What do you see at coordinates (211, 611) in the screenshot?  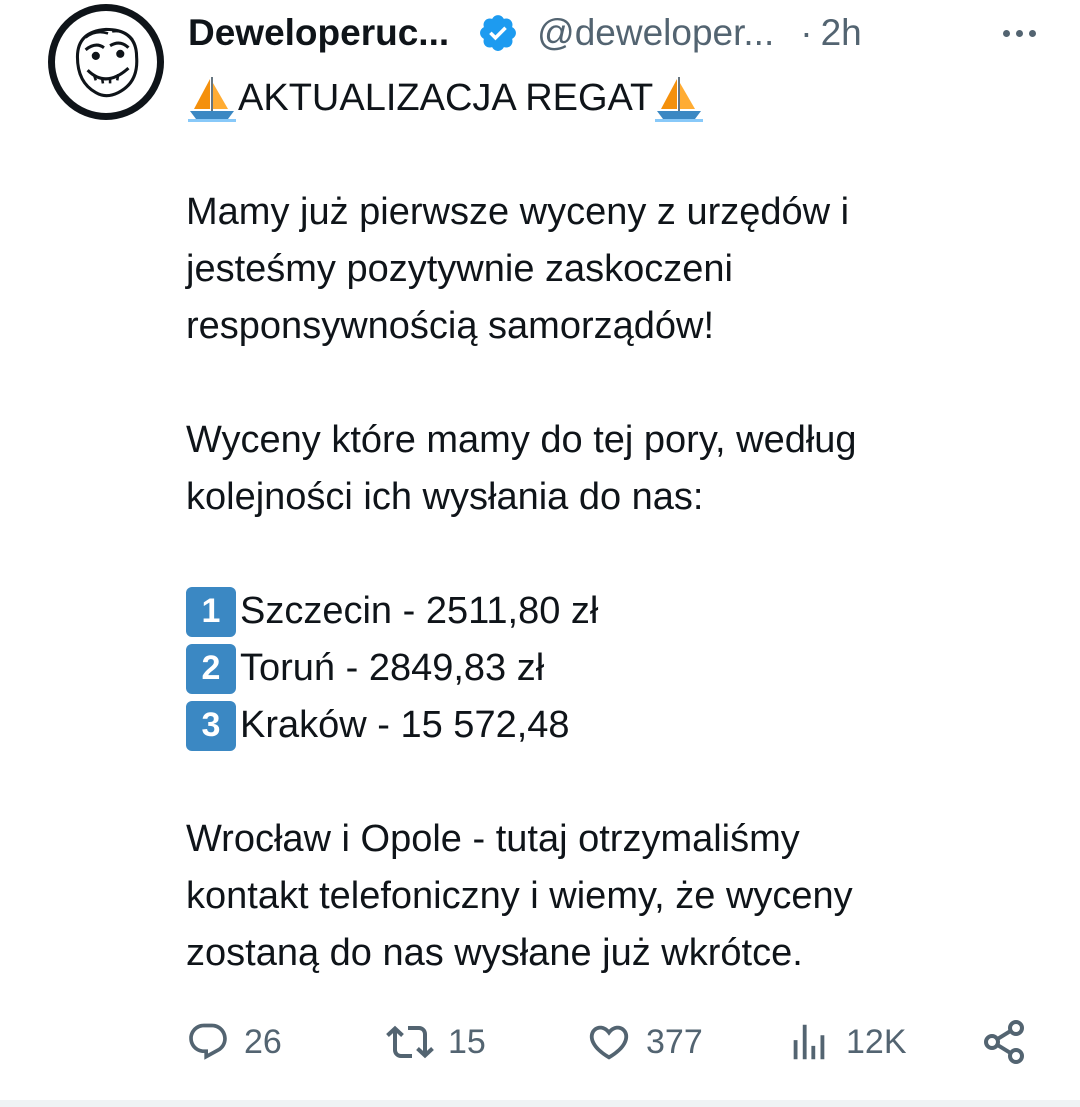 I see `keycap-1-icon: 1` at bounding box center [211, 611].